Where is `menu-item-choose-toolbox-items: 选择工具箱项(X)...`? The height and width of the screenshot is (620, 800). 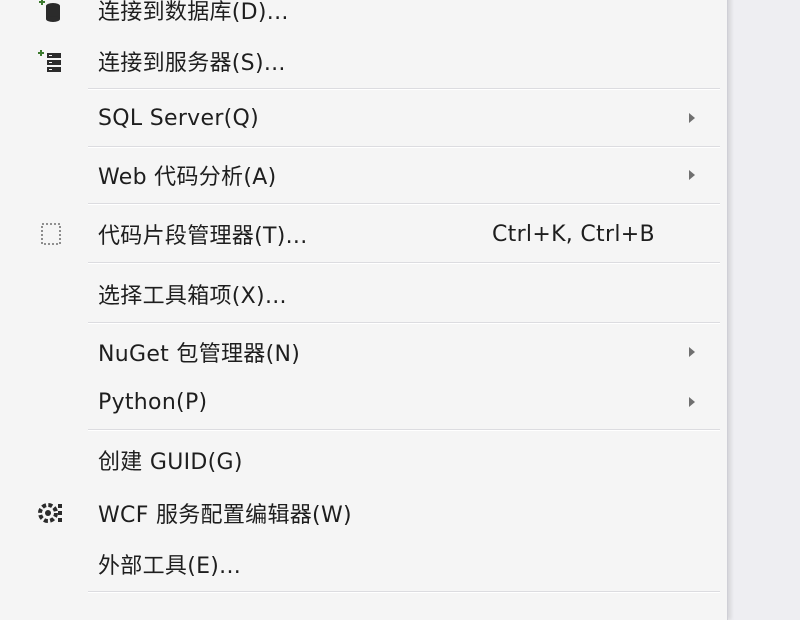
menu-item-choose-toolbox-items: 选择工具箱项(X)... is located at coordinates (363, 294).